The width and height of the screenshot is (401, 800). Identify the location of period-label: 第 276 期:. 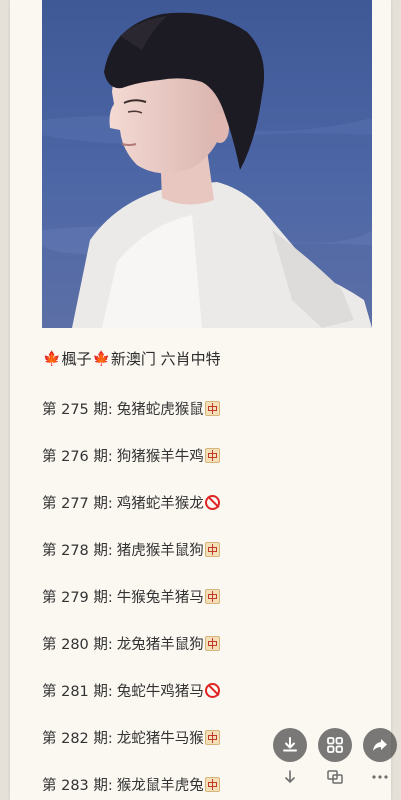
(77, 456).